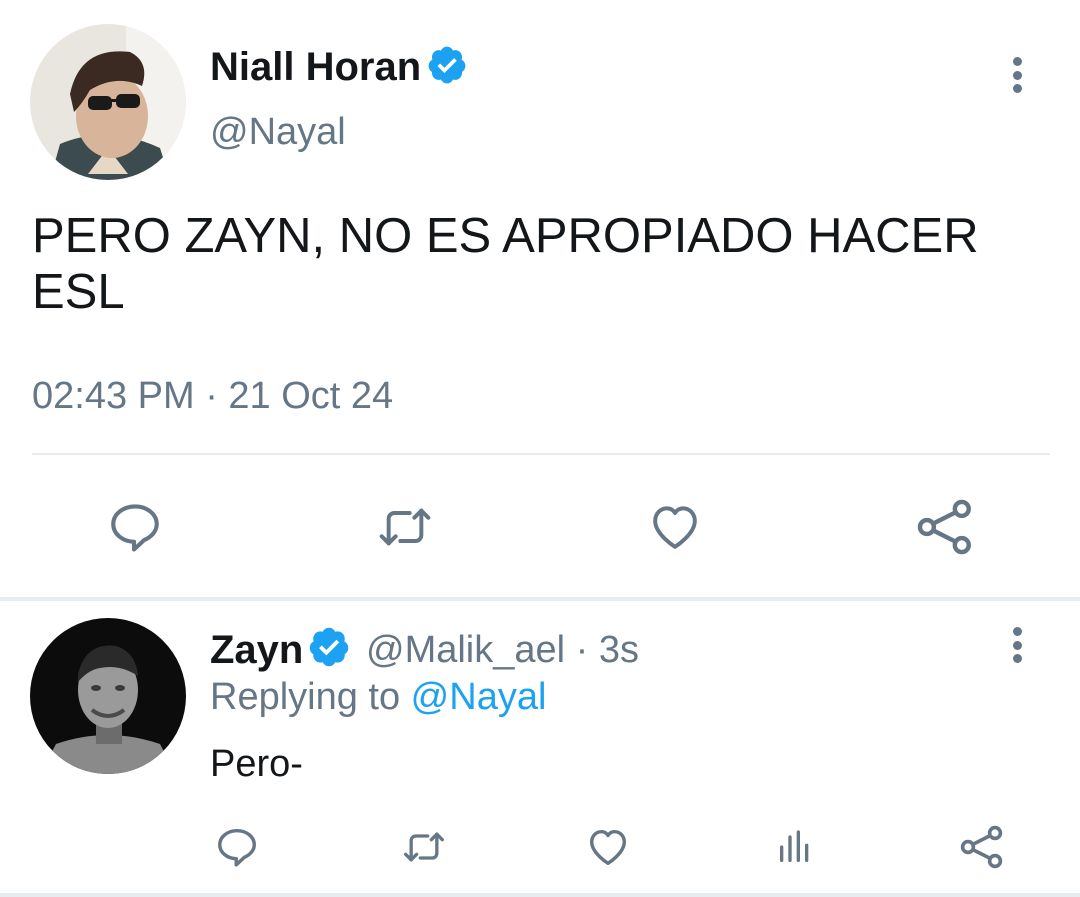  I want to click on author-name-text: Niall Horan, so click(315, 67).